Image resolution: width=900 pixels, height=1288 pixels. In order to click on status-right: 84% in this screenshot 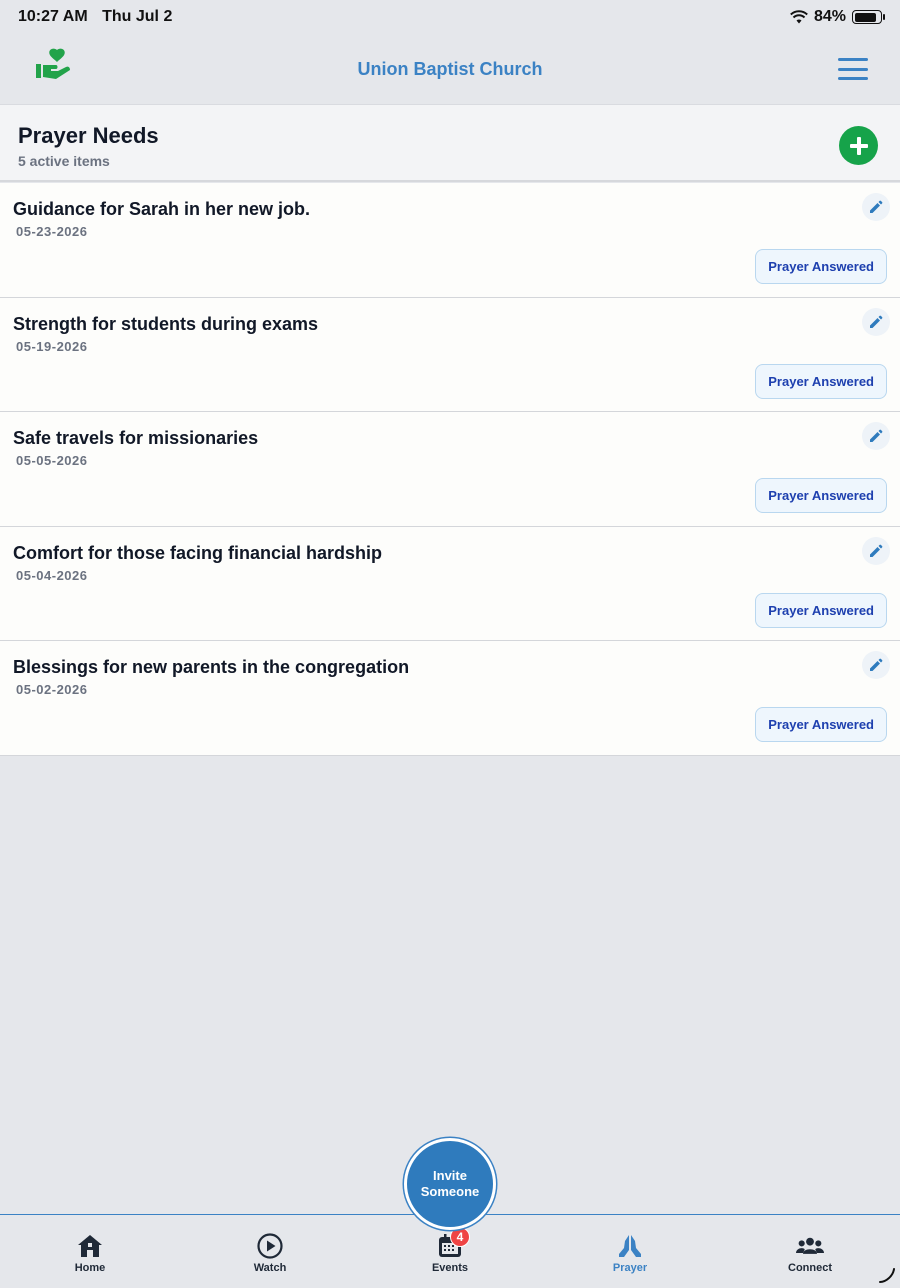, I will do `click(837, 17)`.